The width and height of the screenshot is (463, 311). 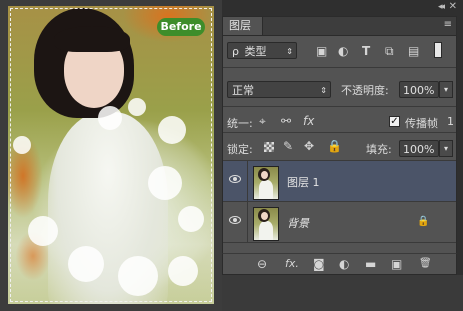 I want to click on add-mask-icon: ◙, so click(x=319, y=264).